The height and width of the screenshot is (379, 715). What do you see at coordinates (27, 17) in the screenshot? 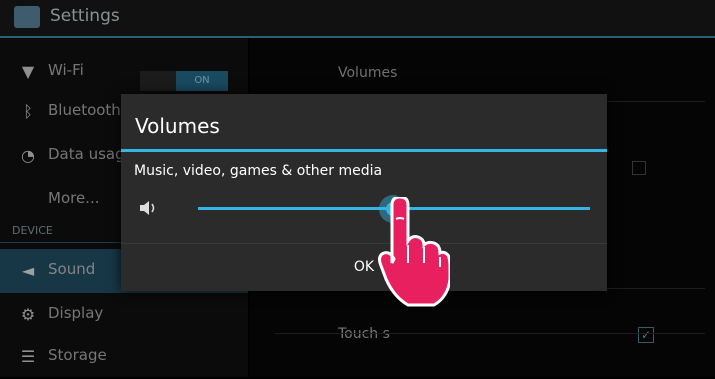
I see `settings-app-icon` at bounding box center [27, 17].